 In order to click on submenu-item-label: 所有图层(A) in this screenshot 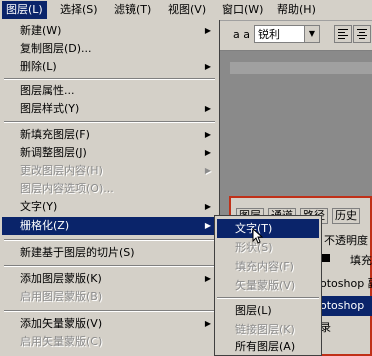, I will do `click(265, 346)`.